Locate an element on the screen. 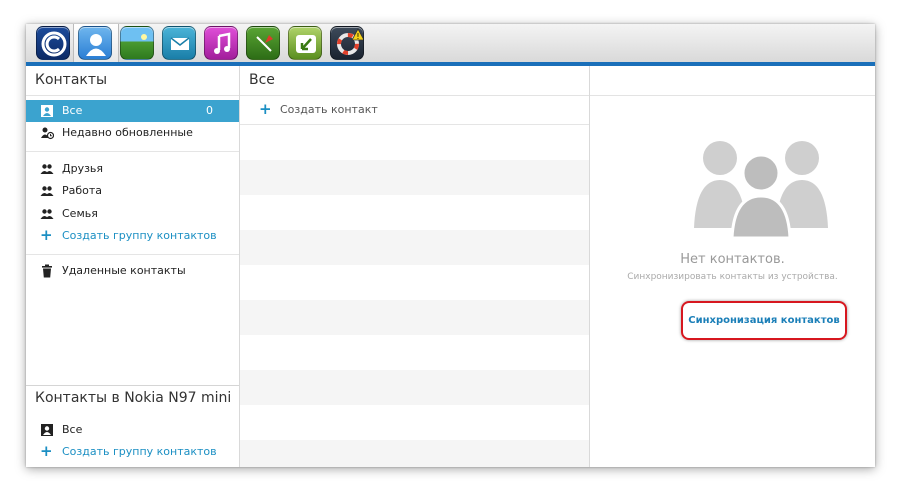 This screenshot has width=900, height=493. mail-icon is located at coordinates (179, 43).